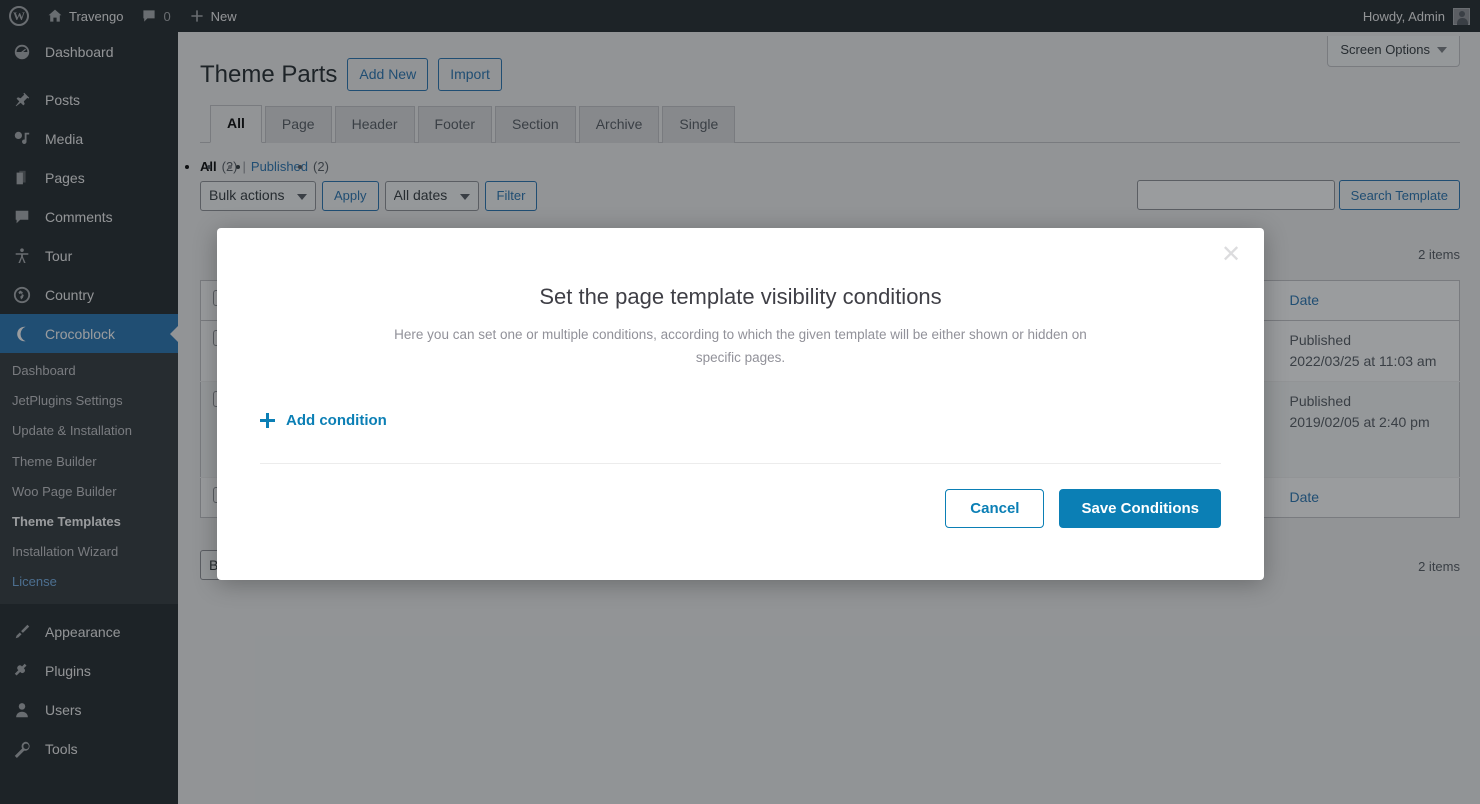 Image resolution: width=1480 pixels, height=804 pixels. Describe the element at coordinates (1231, 255) in the screenshot. I see `close-icon: ✕` at that location.